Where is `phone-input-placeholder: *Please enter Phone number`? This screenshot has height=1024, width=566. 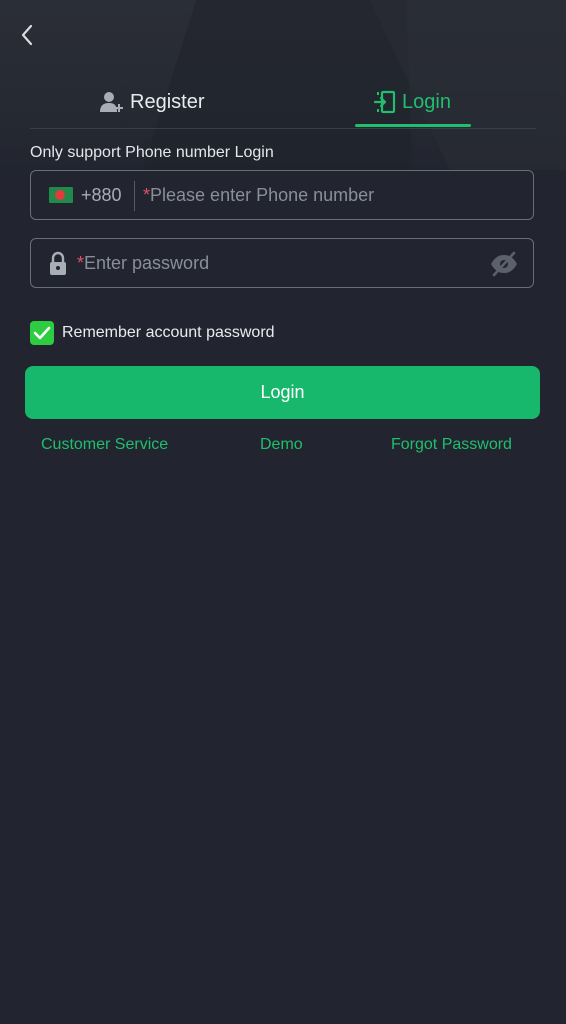
phone-input-placeholder: *Please enter Phone number is located at coordinates (258, 195).